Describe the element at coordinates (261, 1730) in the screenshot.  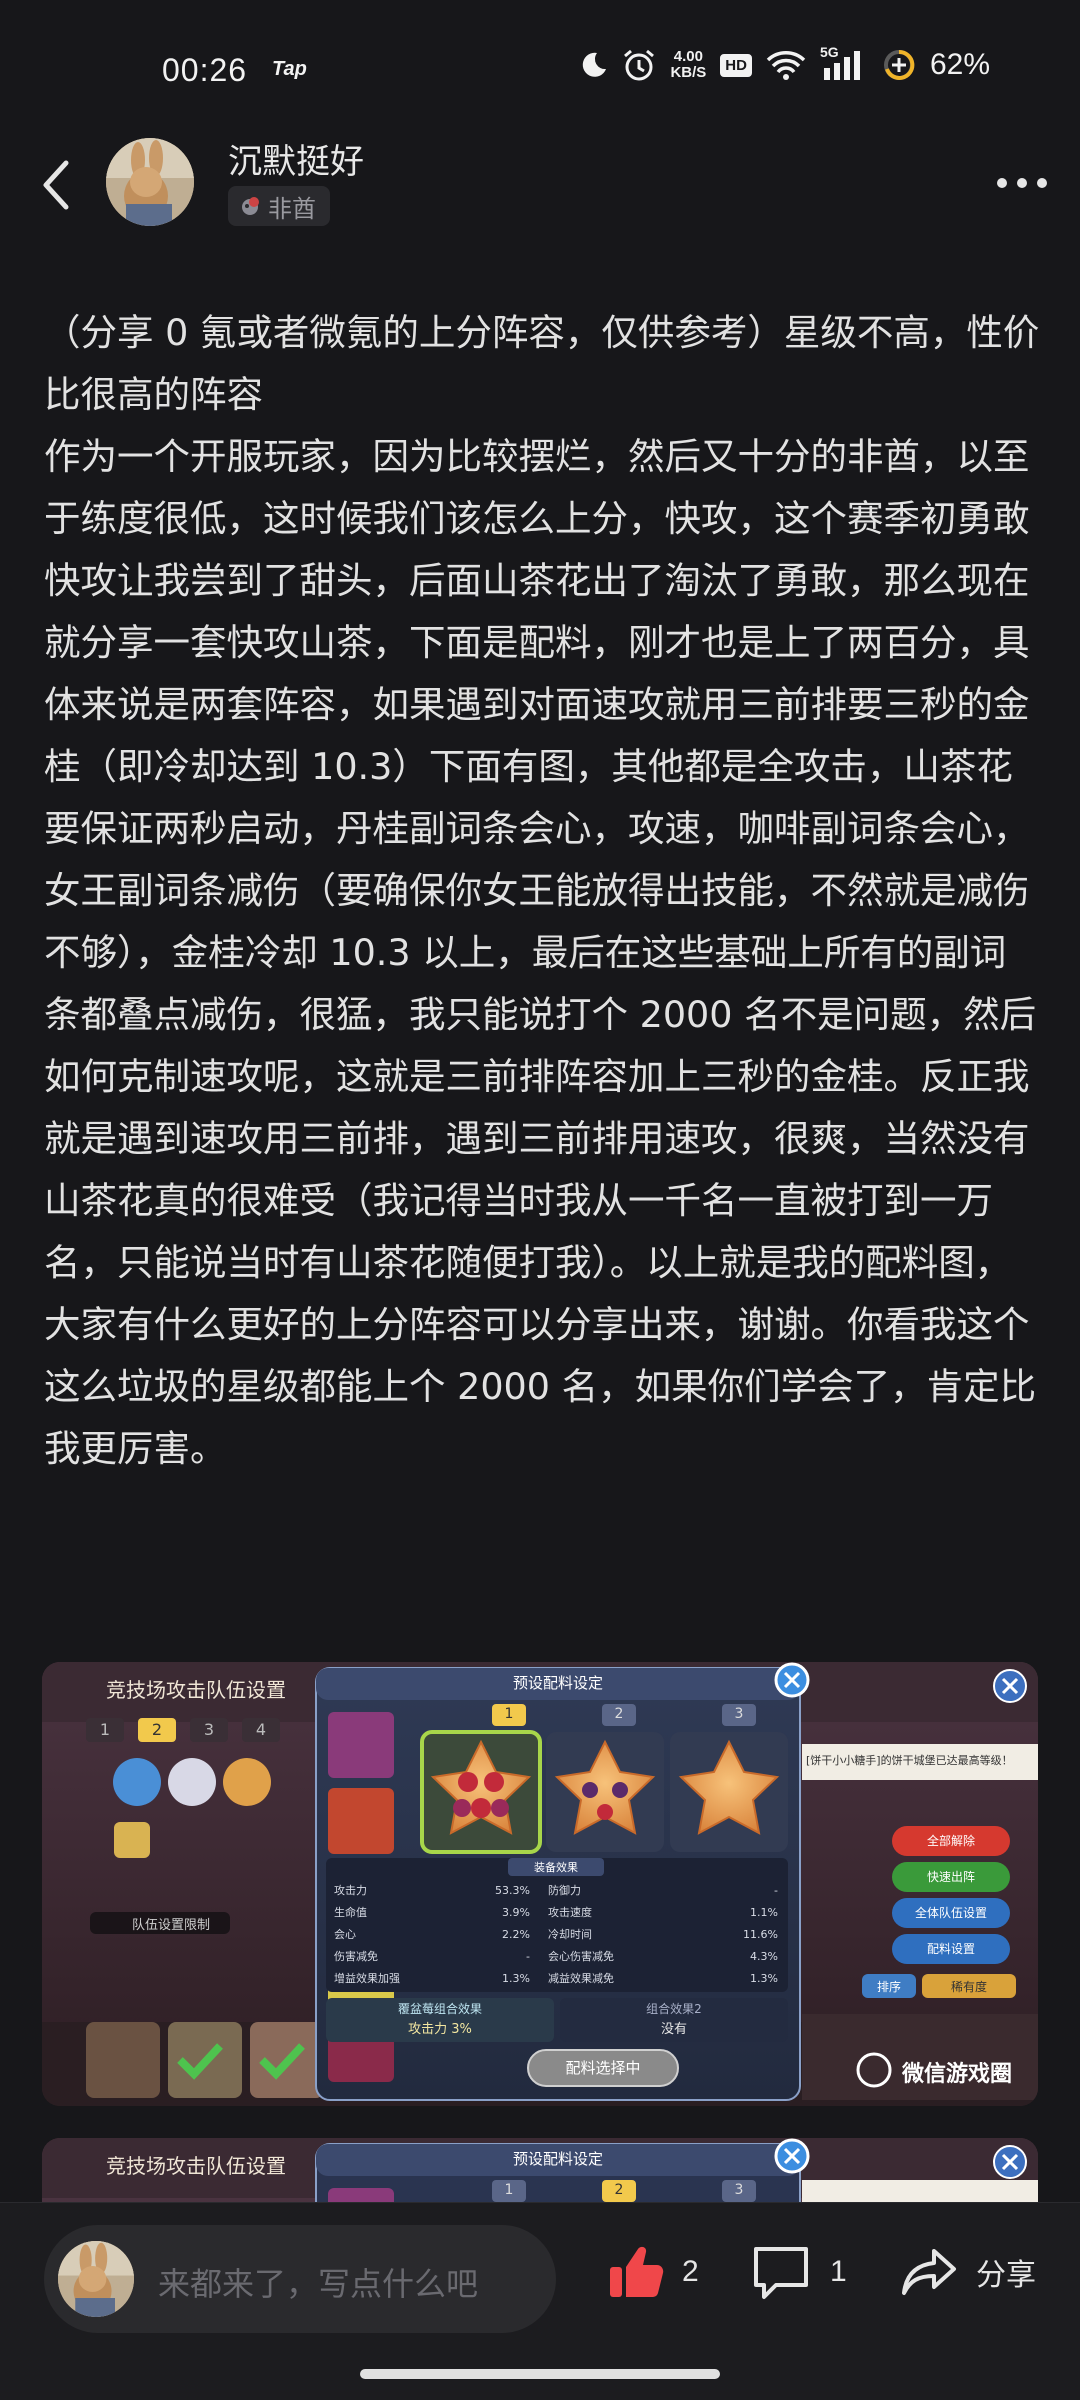
I see `team-tab-4: 4` at that location.